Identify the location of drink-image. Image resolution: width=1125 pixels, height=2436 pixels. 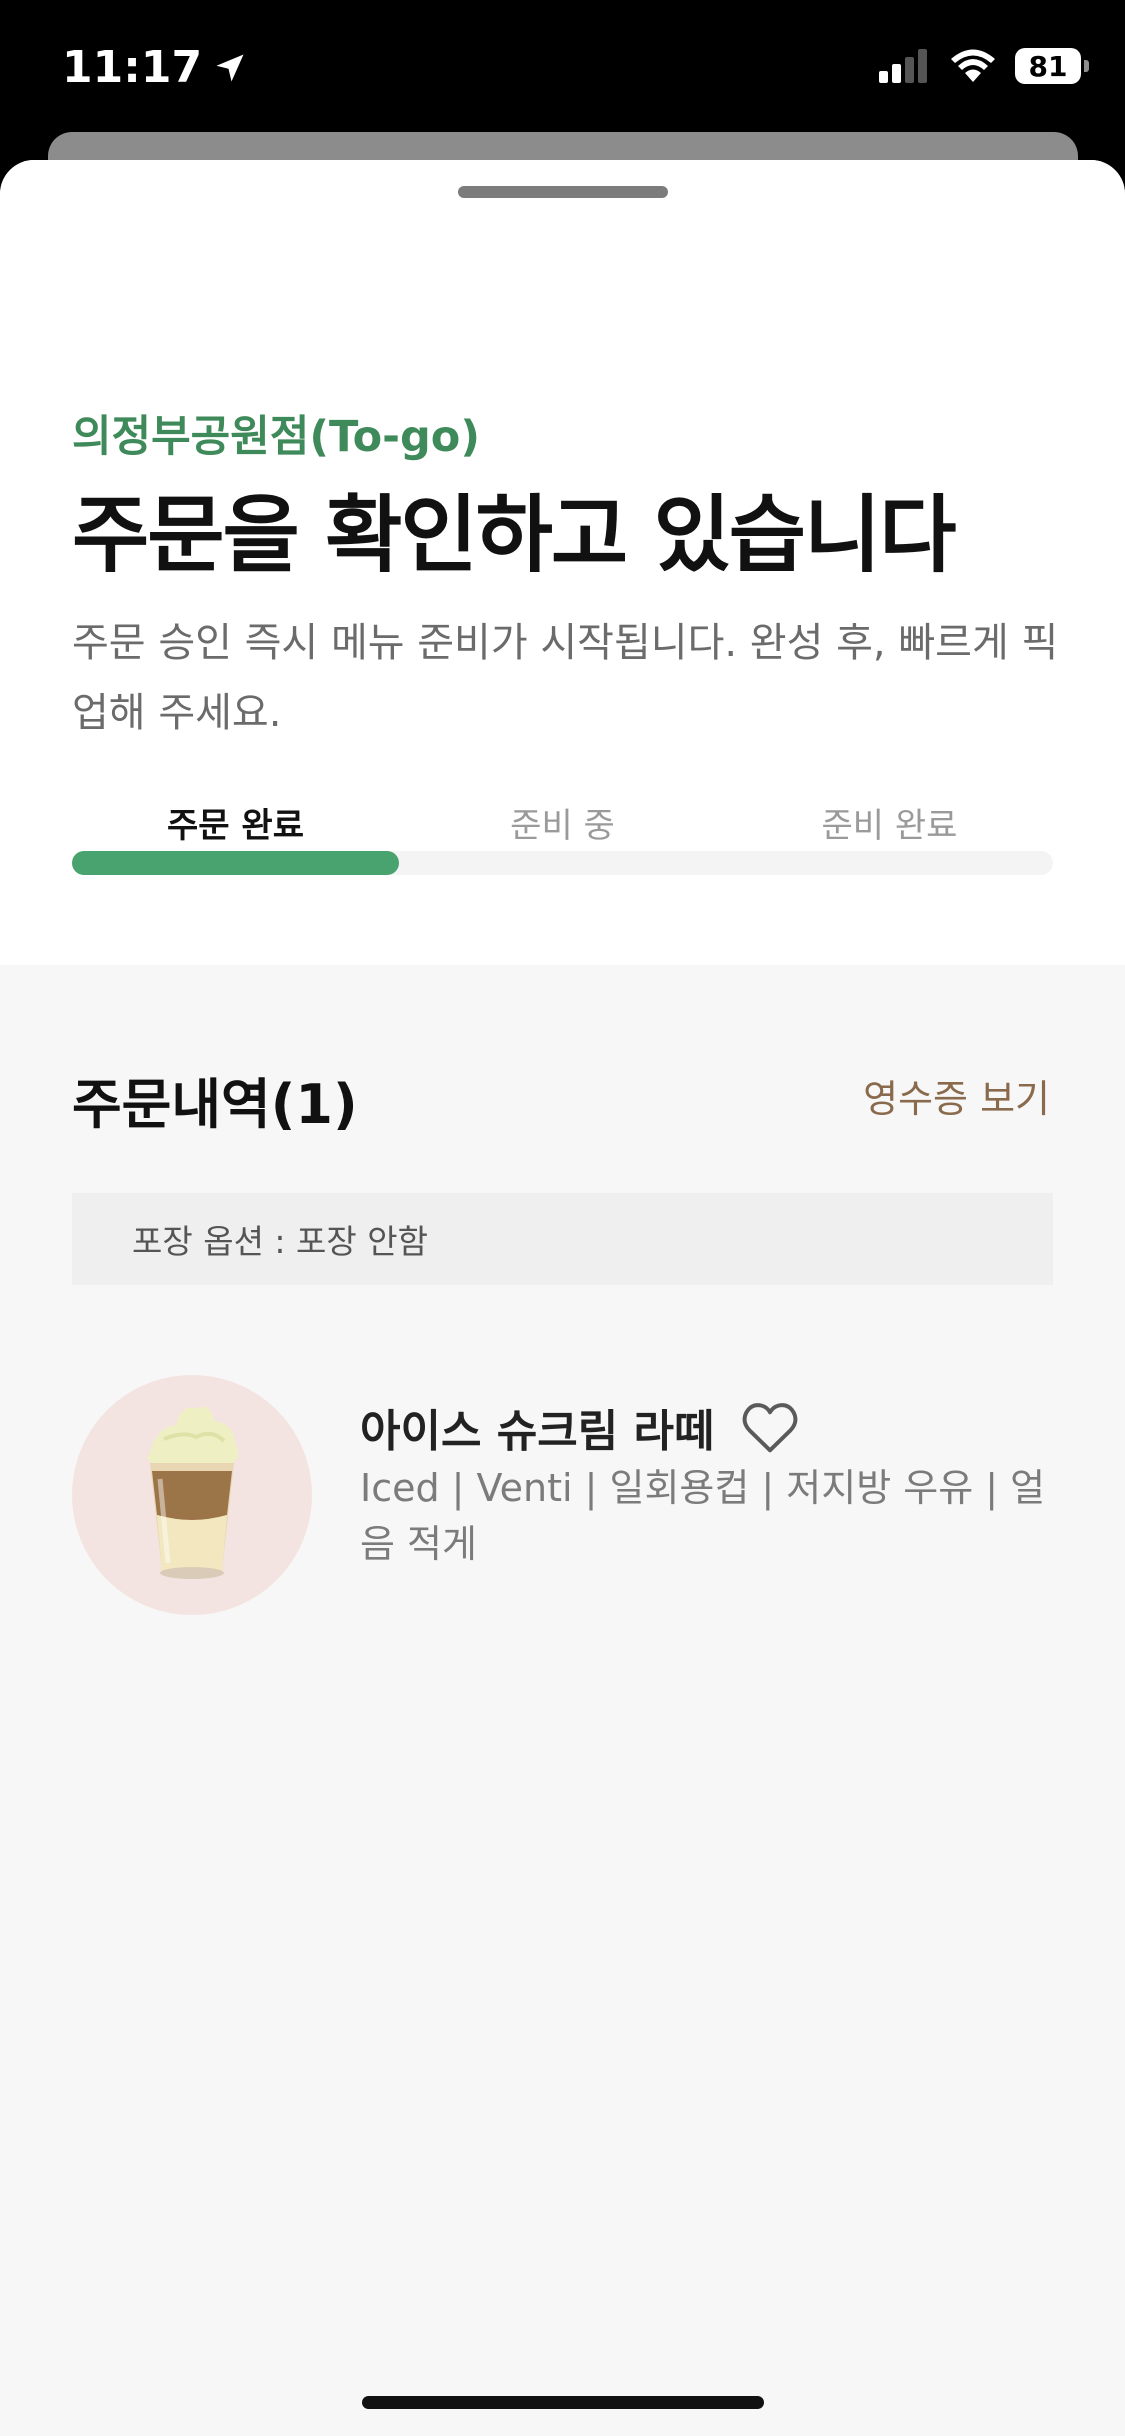
(192, 1495).